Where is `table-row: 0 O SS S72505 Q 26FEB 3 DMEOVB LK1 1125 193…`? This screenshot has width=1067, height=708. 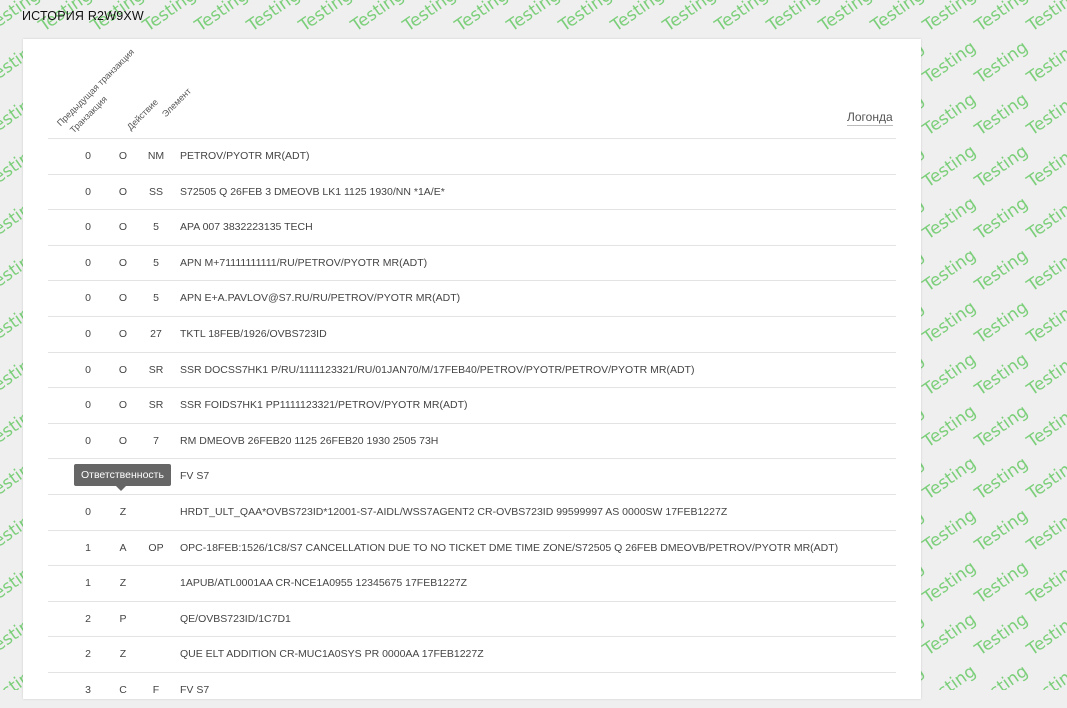
table-row: 0 O SS S72505 Q 26FEB 3 DMEOVB LK1 1125 193… is located at coordinates (472, 191).